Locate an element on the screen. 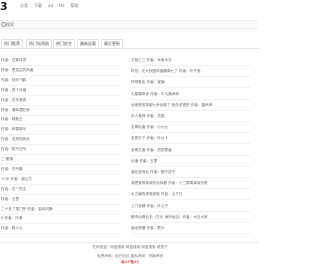 This screenshot has height=265, width=320. list-item: ·小乐 作者：敌山牛 is located at coordinates (16, 179).